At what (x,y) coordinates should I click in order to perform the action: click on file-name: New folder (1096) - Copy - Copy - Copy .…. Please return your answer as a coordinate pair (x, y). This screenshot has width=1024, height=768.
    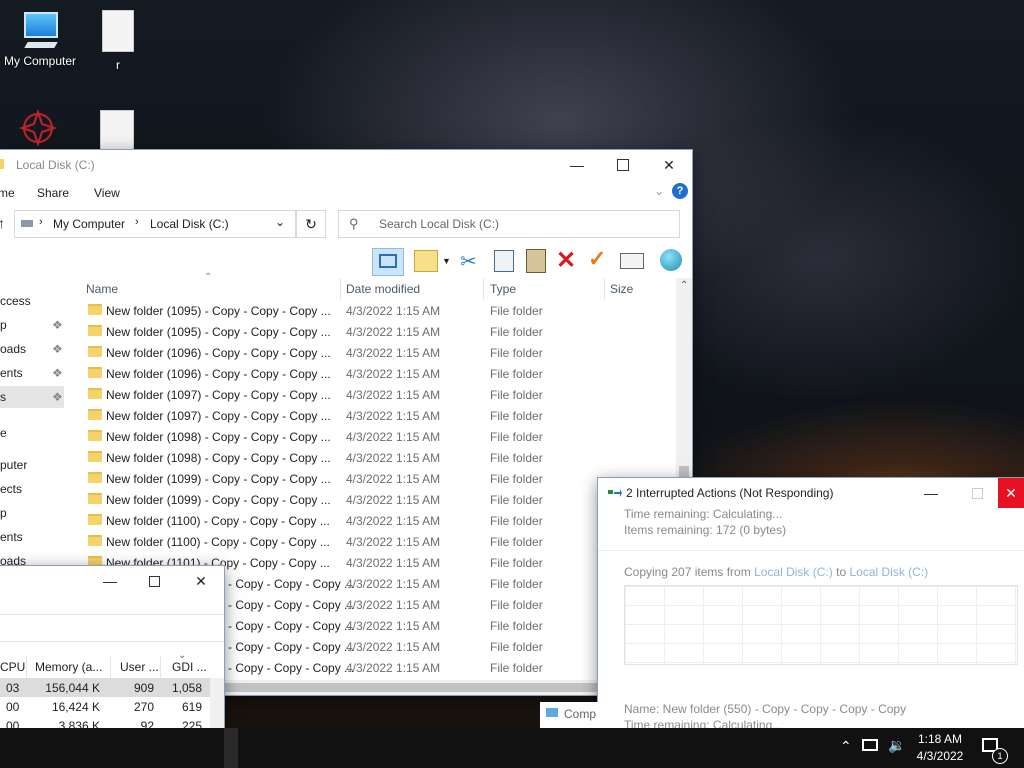
    Looking at the image, I should click on (218, 374).